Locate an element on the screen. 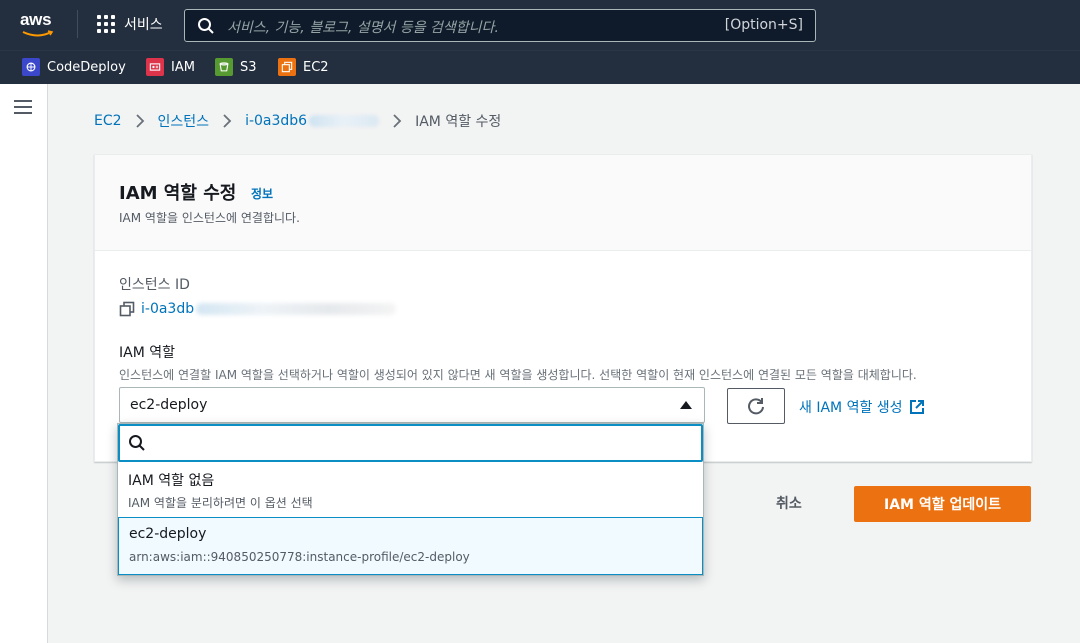 This screenshot has width=1080, height=643. favorite-ec2: EC2 is located at coordinates (303, 67).